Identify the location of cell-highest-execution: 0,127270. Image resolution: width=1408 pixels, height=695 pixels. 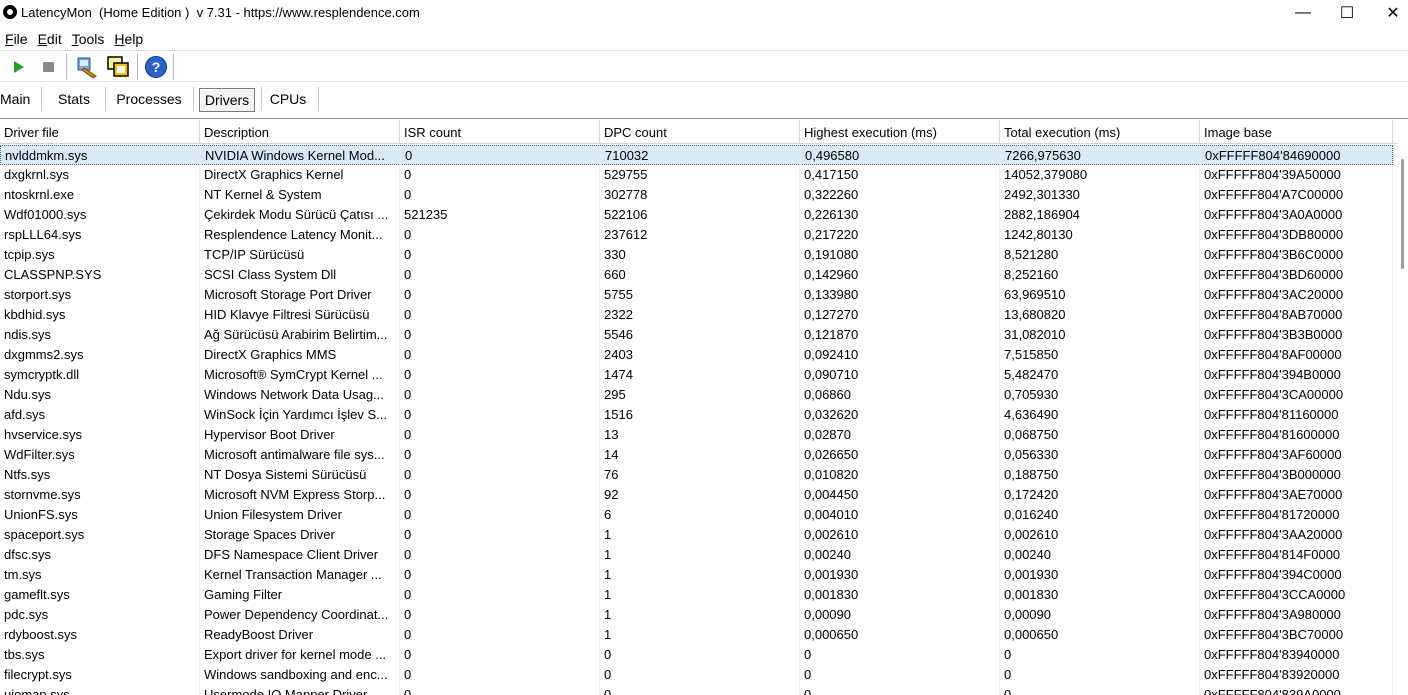
(900, 315).